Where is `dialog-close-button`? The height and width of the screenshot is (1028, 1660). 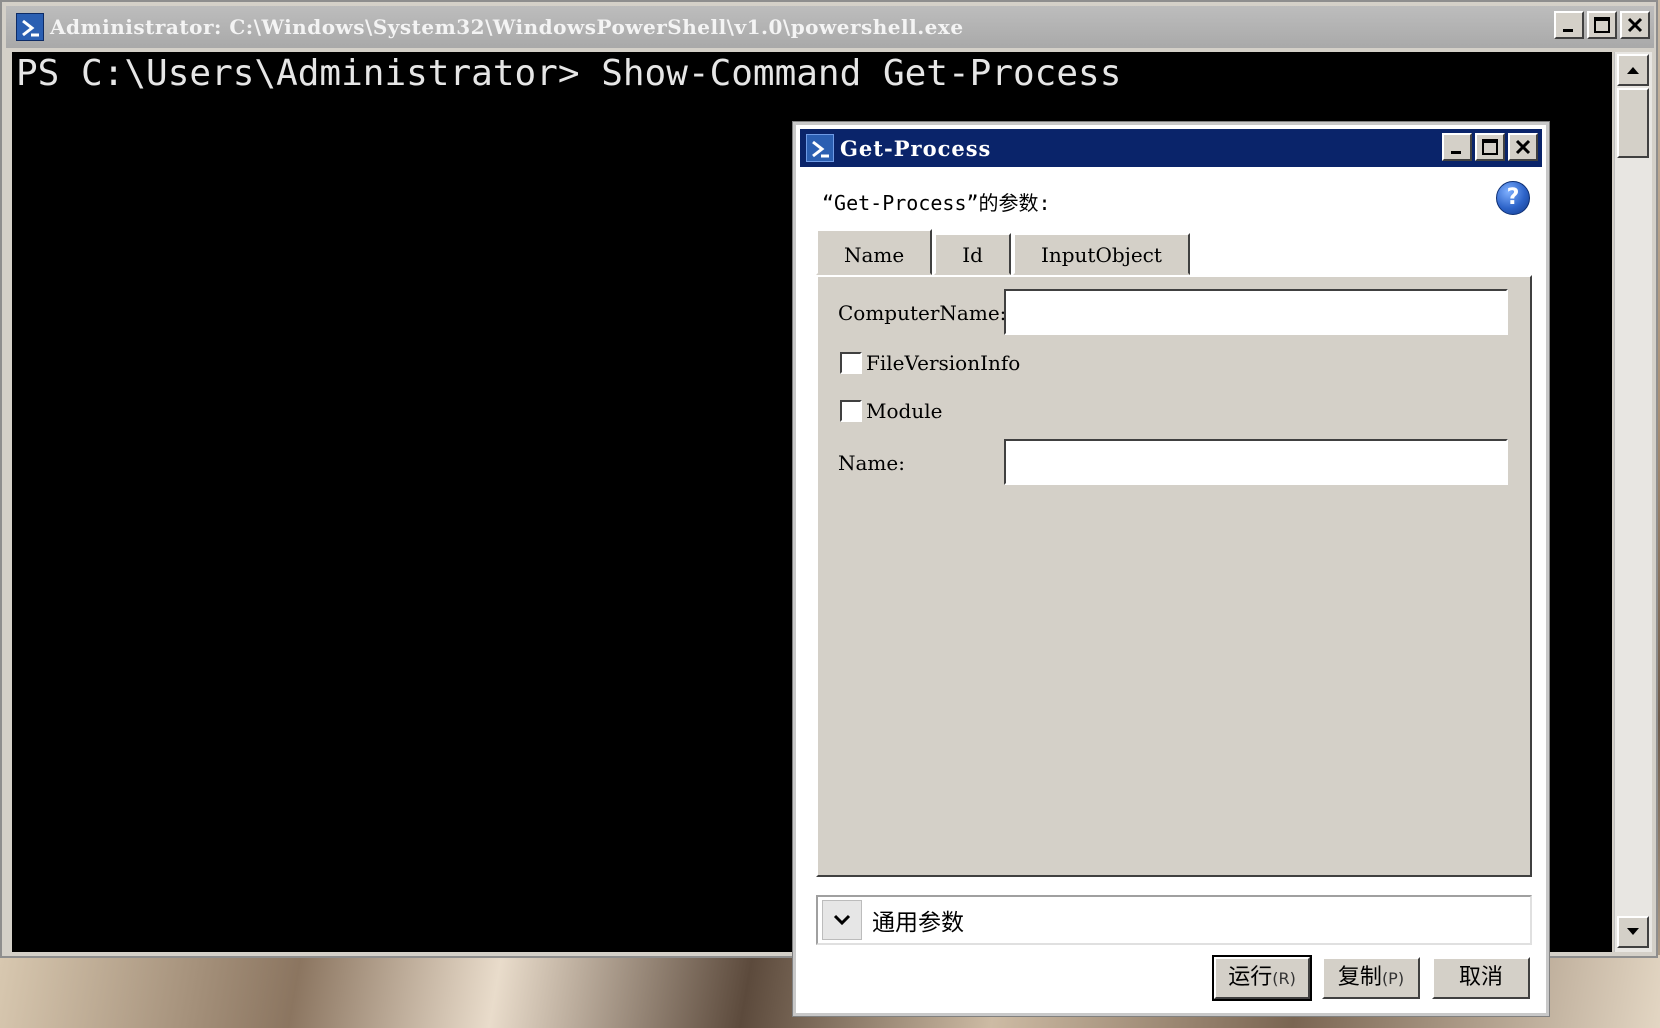
dialog-close-button is located at coordinates (1523, 147).